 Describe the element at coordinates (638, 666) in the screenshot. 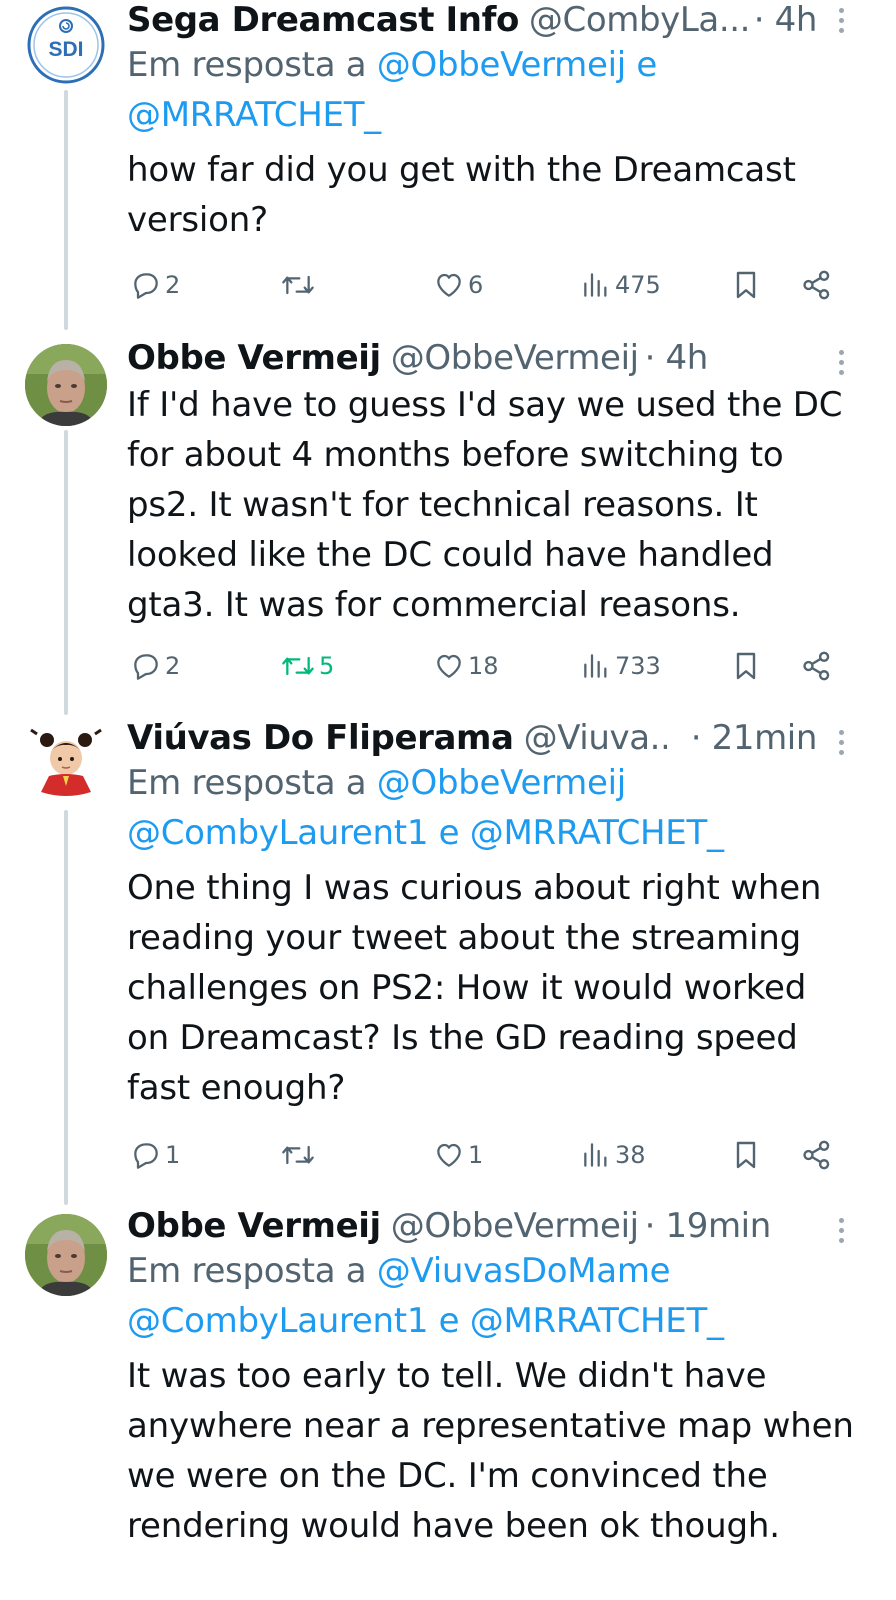

I see `view-count: 733` at that location.